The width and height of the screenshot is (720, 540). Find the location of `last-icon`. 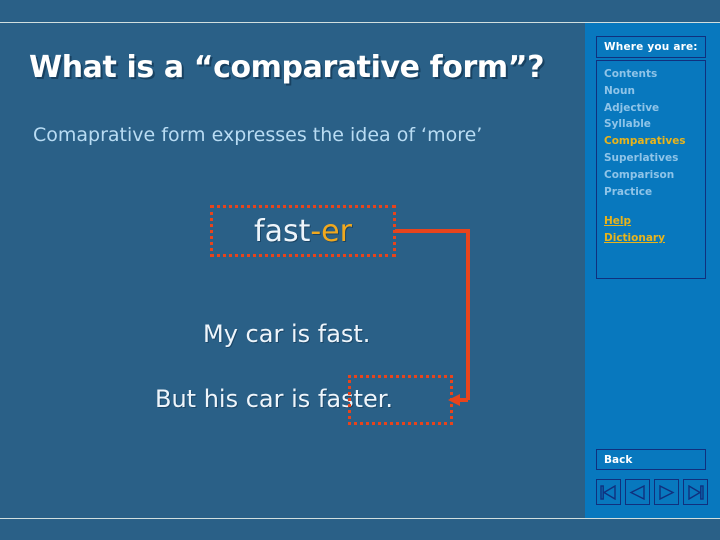

last-icon is located at coordinates (696, 492).